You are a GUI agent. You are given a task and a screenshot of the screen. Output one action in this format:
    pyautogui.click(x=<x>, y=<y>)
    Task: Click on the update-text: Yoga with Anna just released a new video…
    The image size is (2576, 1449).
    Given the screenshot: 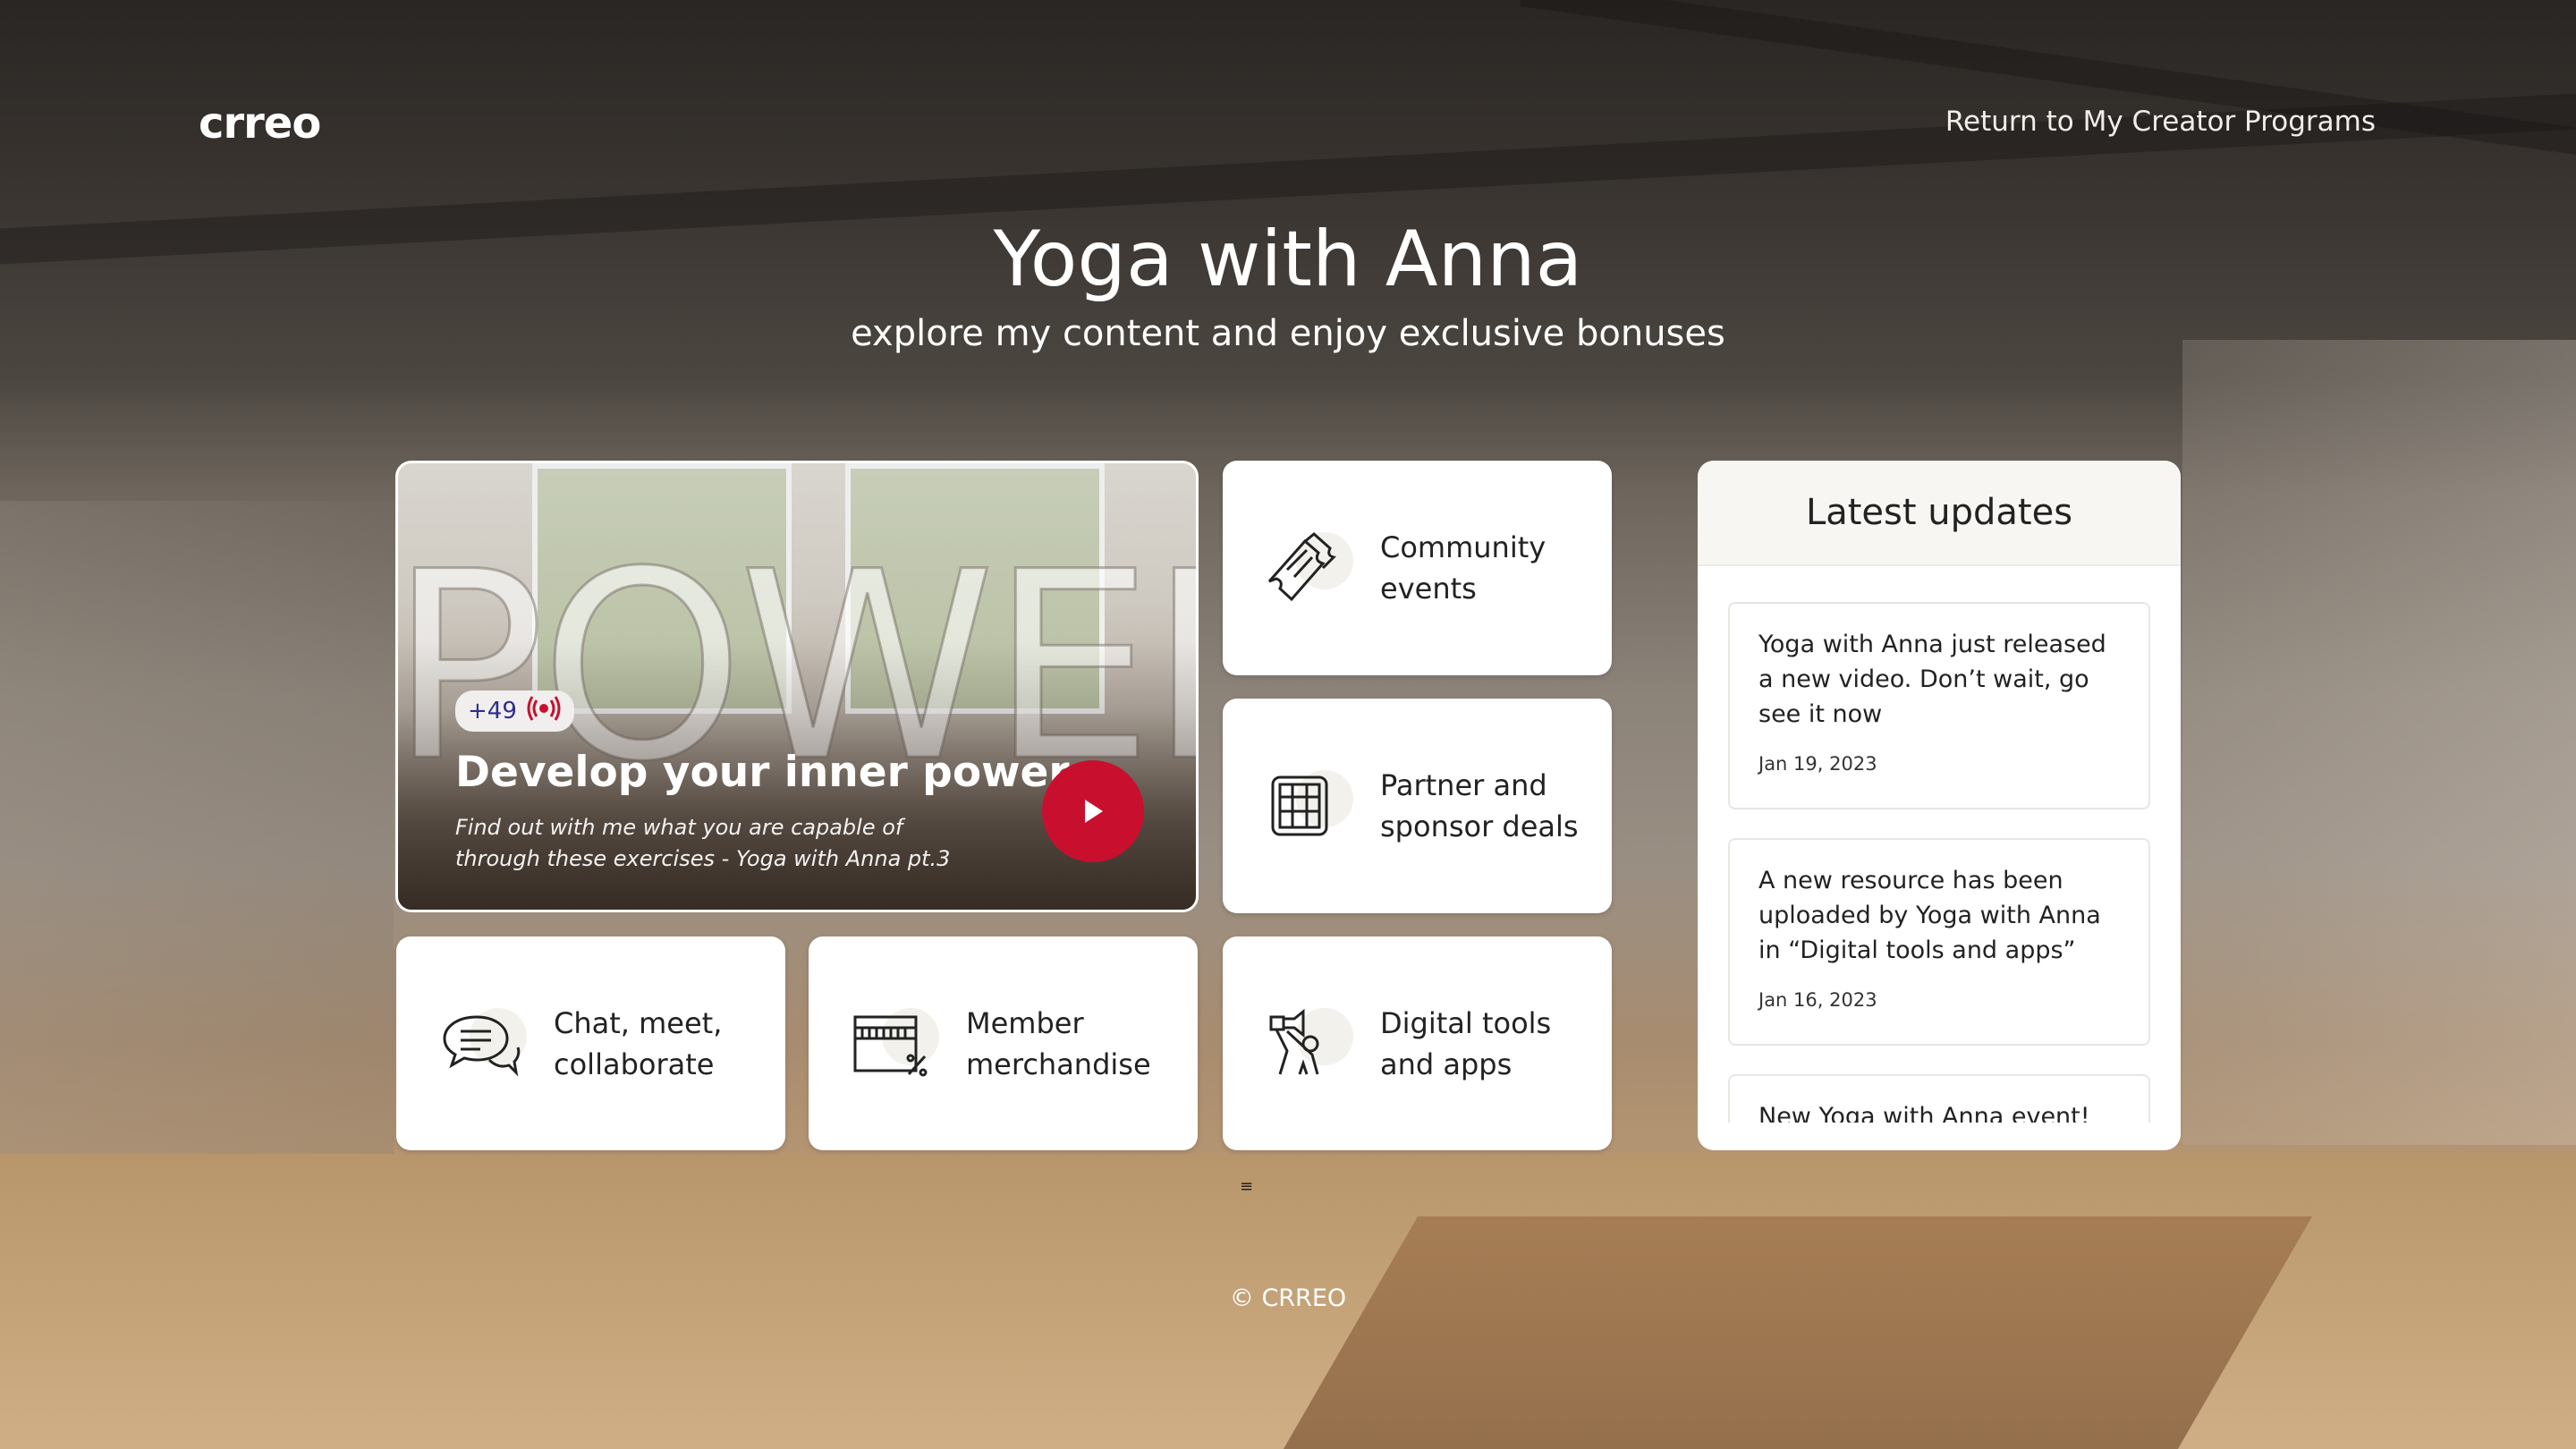 What is the action you would take?
    pyautogui.click(x=1932, y=679)
    